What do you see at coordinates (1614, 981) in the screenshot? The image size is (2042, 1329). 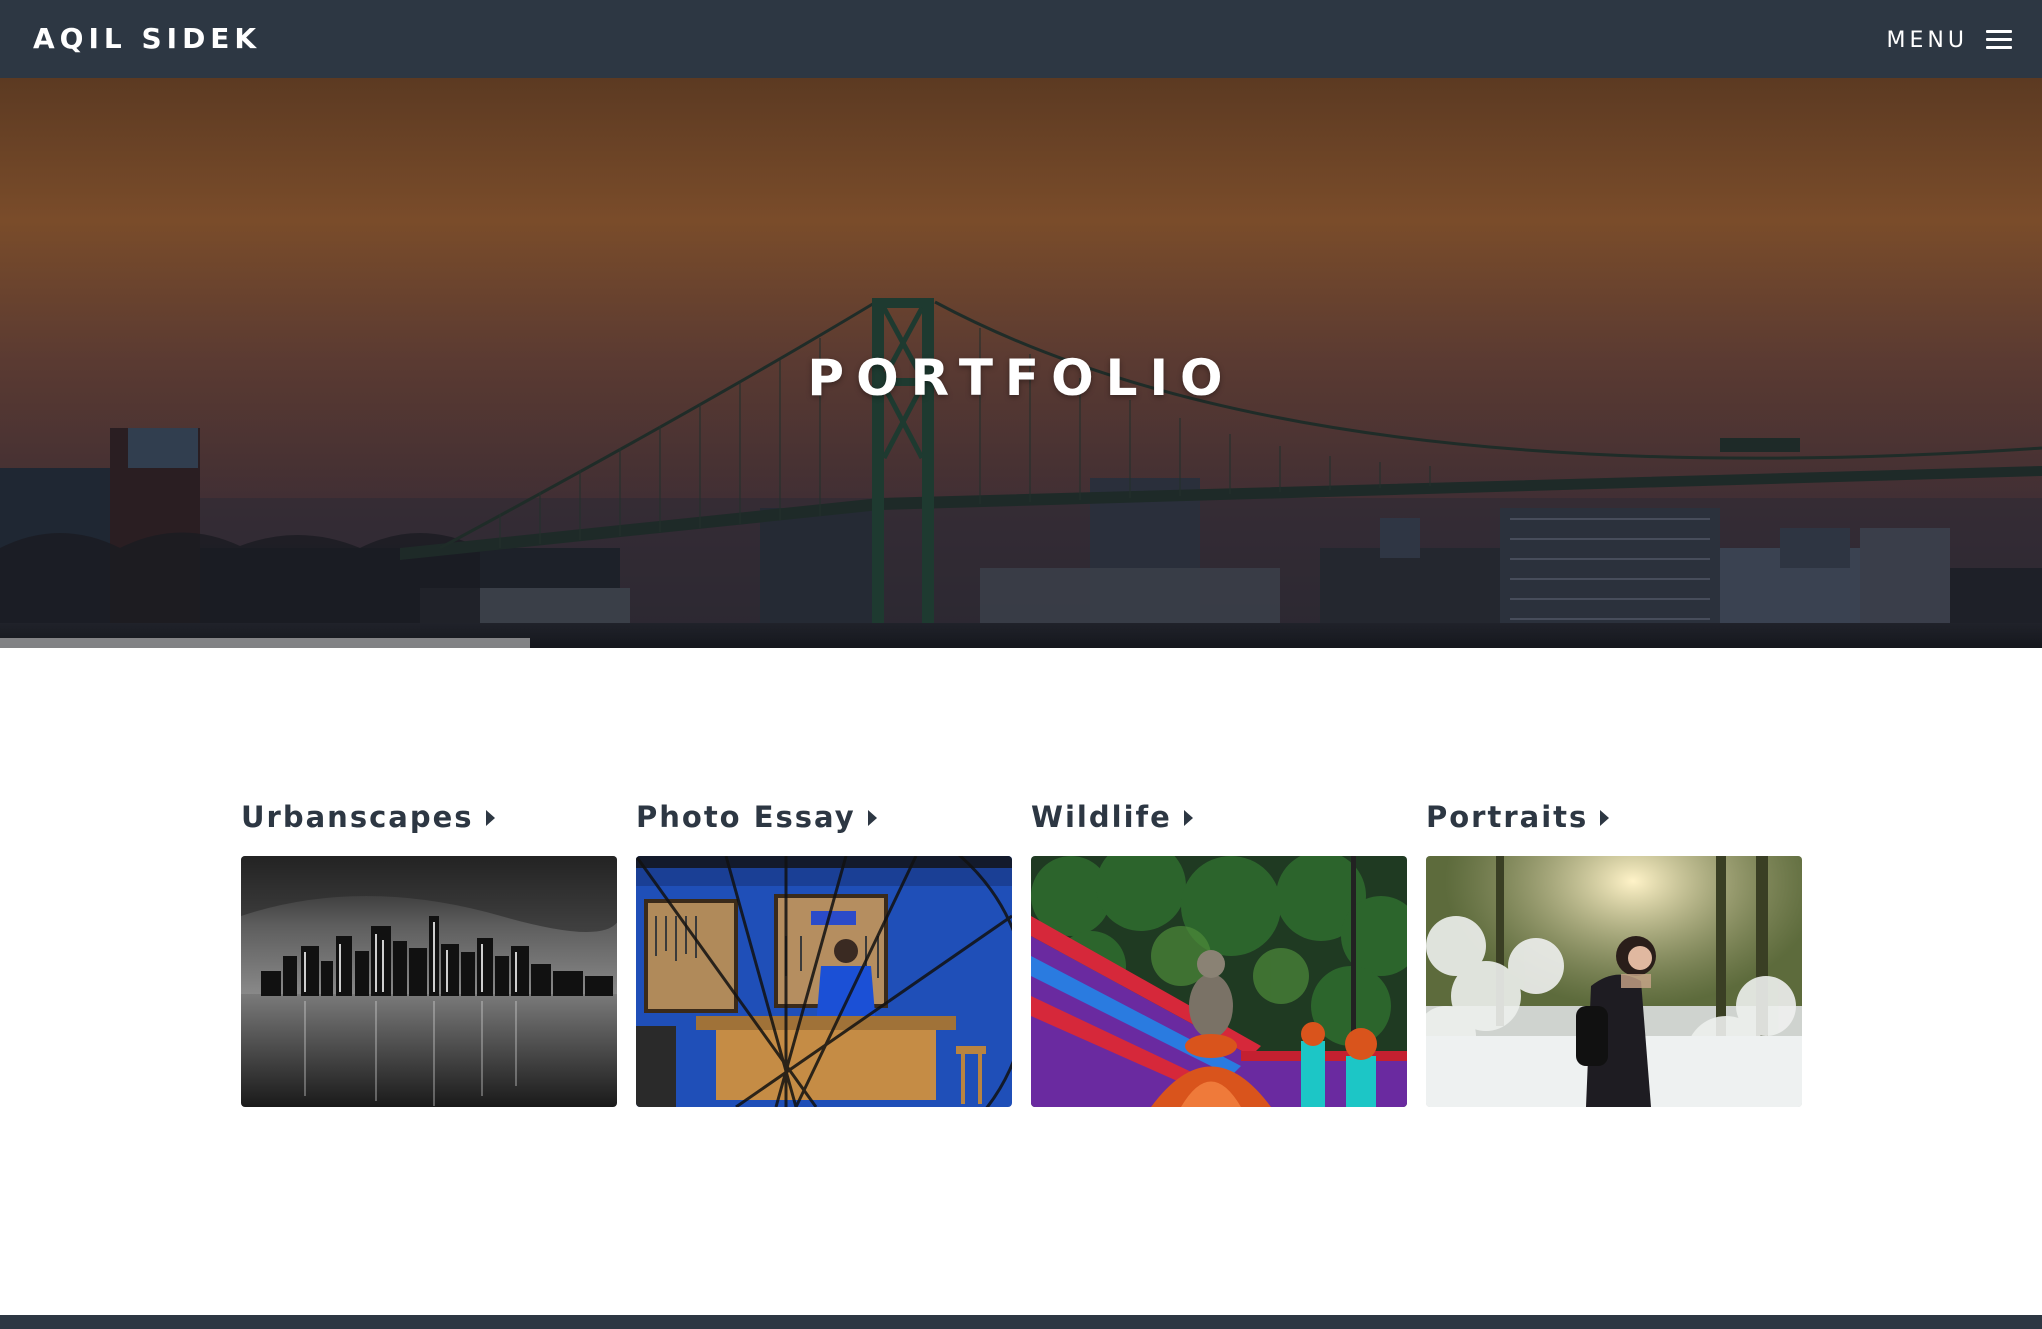 I see `thumbnail-portraits` at bounding box center [1614, 981].